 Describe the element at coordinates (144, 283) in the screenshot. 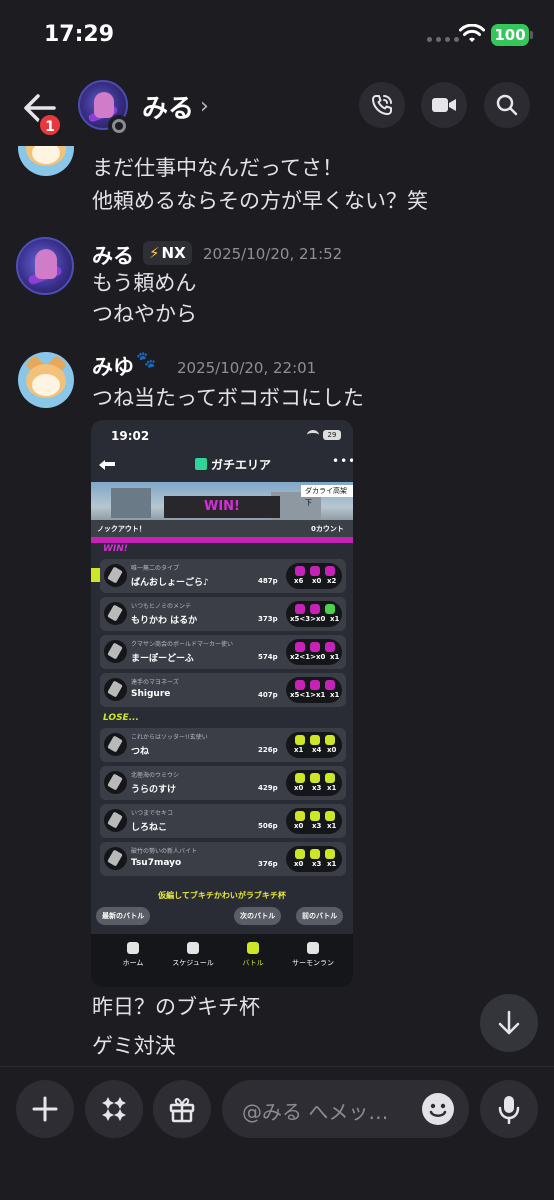

I see `message-text: もう頼めん` at that location.